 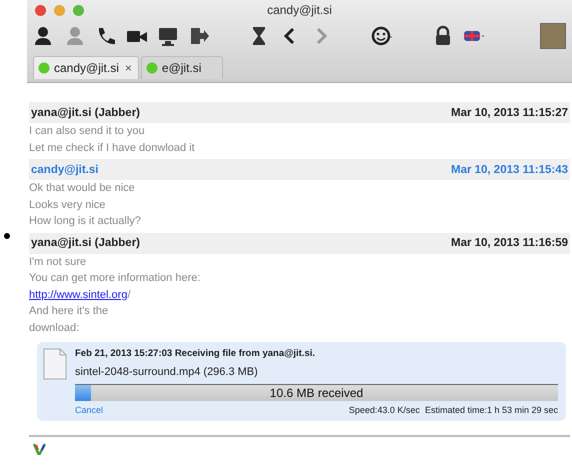 I want to click on cancel-link: Cancel, so click(x=89, y=410).